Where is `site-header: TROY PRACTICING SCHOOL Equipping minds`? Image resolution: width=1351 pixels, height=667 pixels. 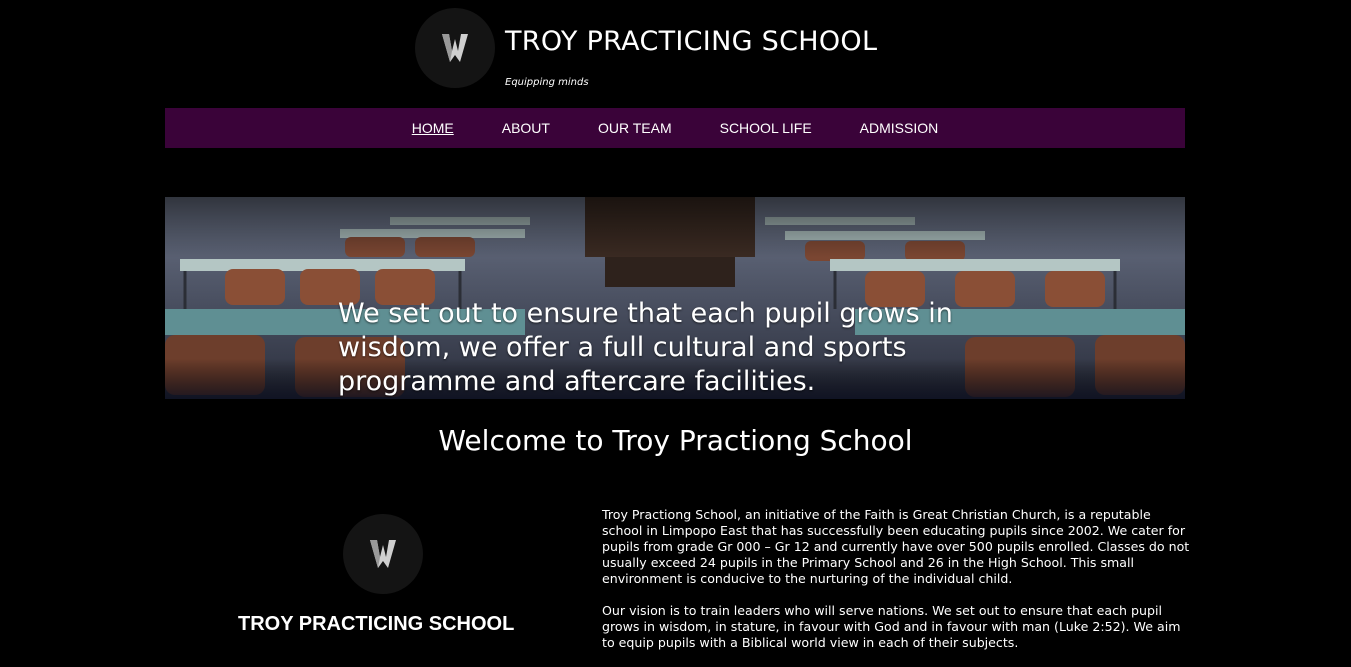
site-header: TROY PRACTICING SCHOOL Equipping minds is located at coordinates (675, 53).